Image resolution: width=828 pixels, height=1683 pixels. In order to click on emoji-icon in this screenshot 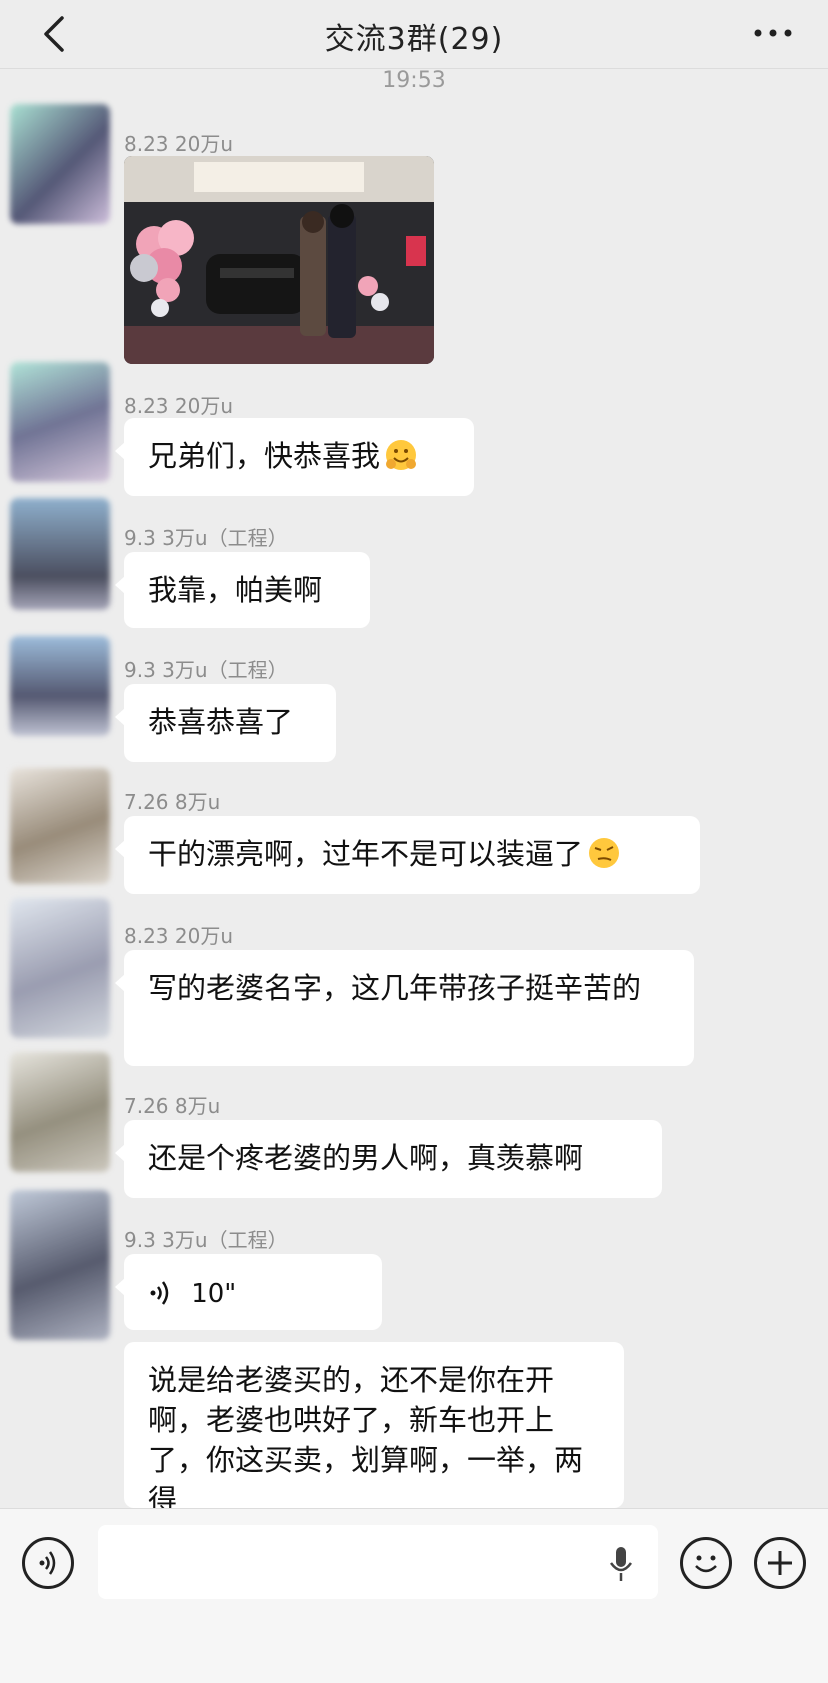, I will do `click(706, 1563)`.